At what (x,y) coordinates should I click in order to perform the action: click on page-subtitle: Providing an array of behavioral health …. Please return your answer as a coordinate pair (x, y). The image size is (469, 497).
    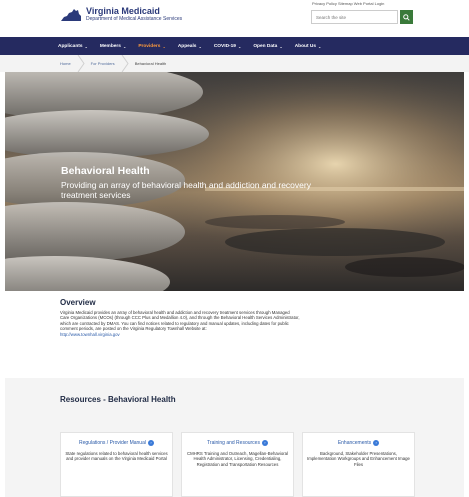
    Looking at the image, I should click on (186, 190).